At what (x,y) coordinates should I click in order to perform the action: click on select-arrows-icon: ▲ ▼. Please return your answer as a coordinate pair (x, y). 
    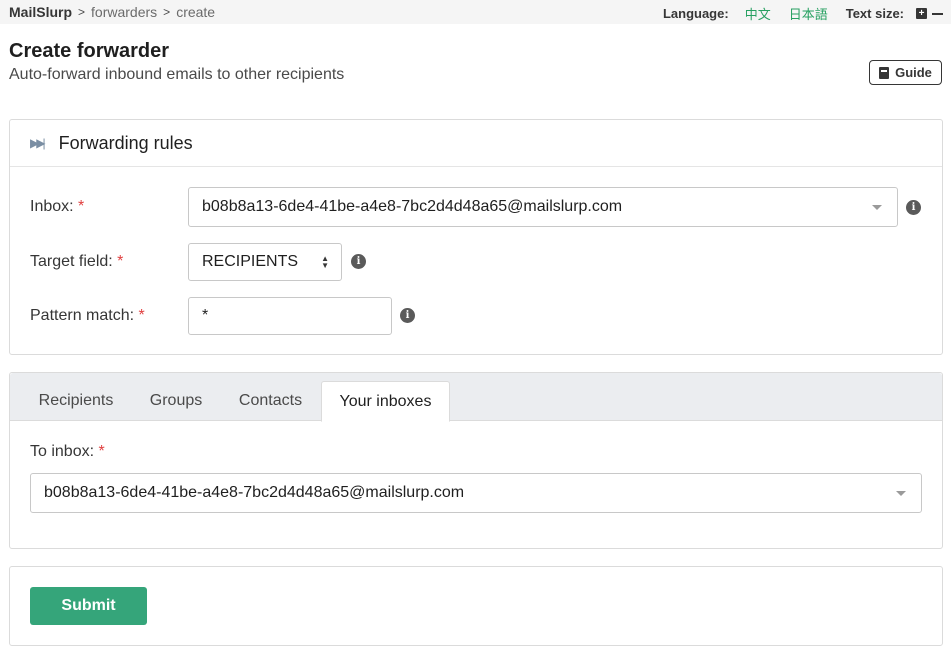
    Looking at the image, I should click on (325, 262).